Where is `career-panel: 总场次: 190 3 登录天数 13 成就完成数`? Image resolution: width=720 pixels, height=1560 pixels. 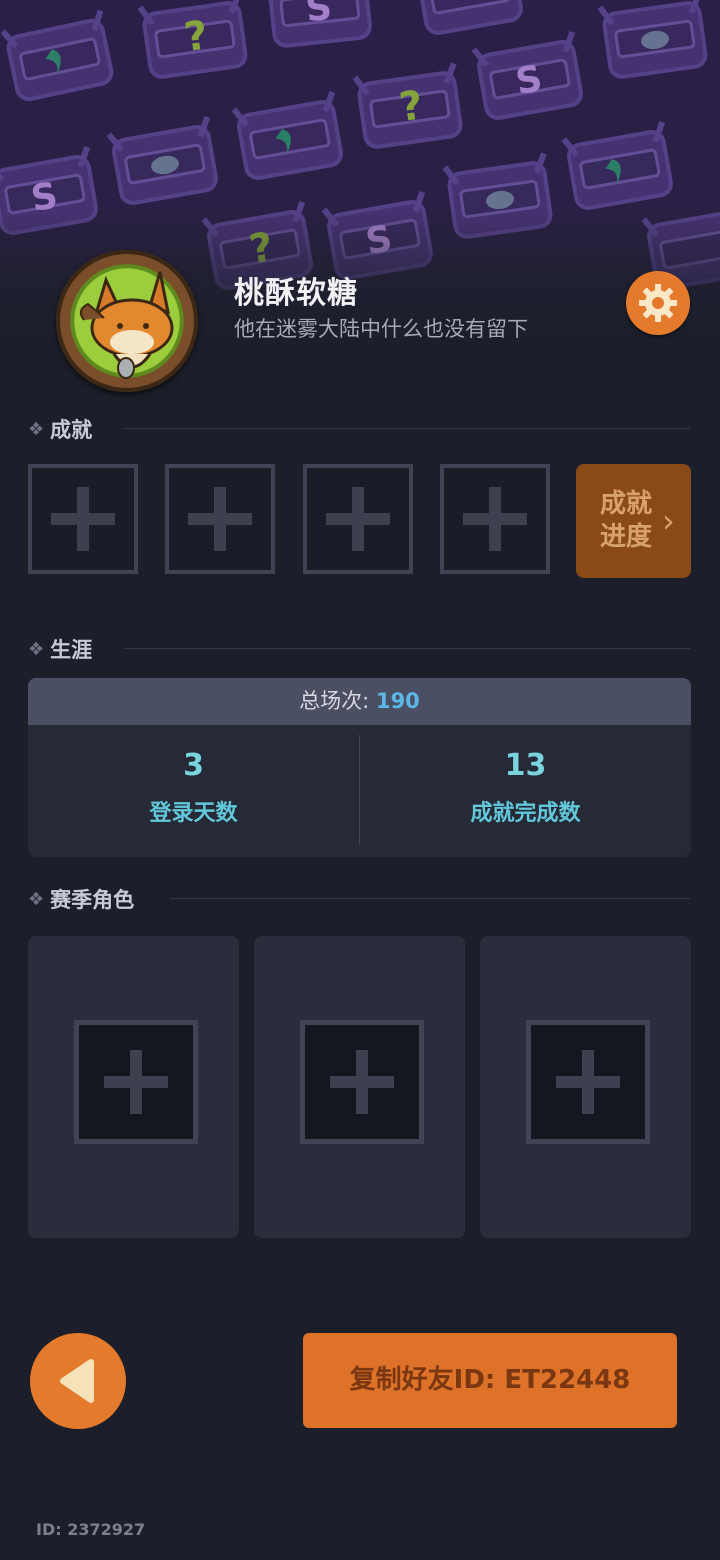 career-panel: 总场次: 190 3 登录天数 13 成就完成数 is located at coordinates (359, 767).